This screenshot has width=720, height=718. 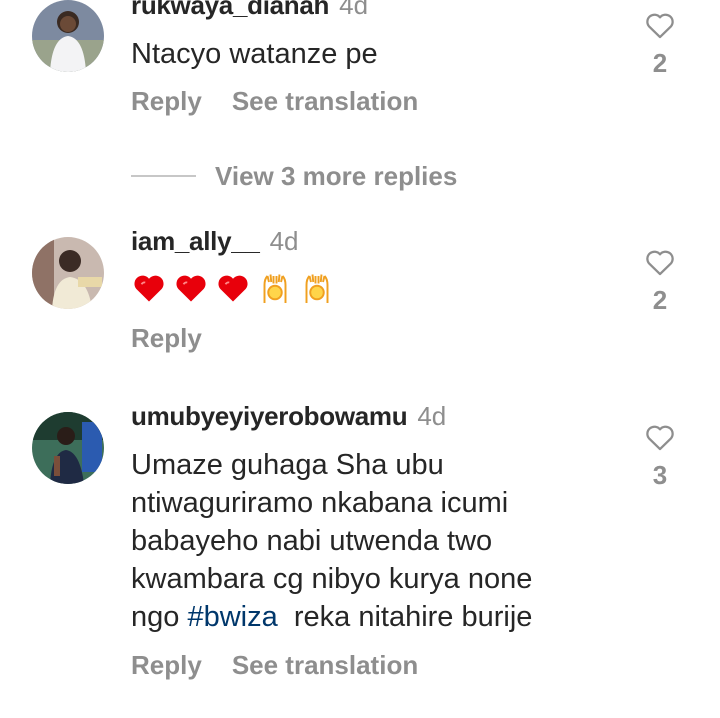 What do you see at coordinates (320, 503) in the screenshot?
I see `comment-text-line: ntiwaguriramo nkabana icumi` at bounding box center [320, 503].